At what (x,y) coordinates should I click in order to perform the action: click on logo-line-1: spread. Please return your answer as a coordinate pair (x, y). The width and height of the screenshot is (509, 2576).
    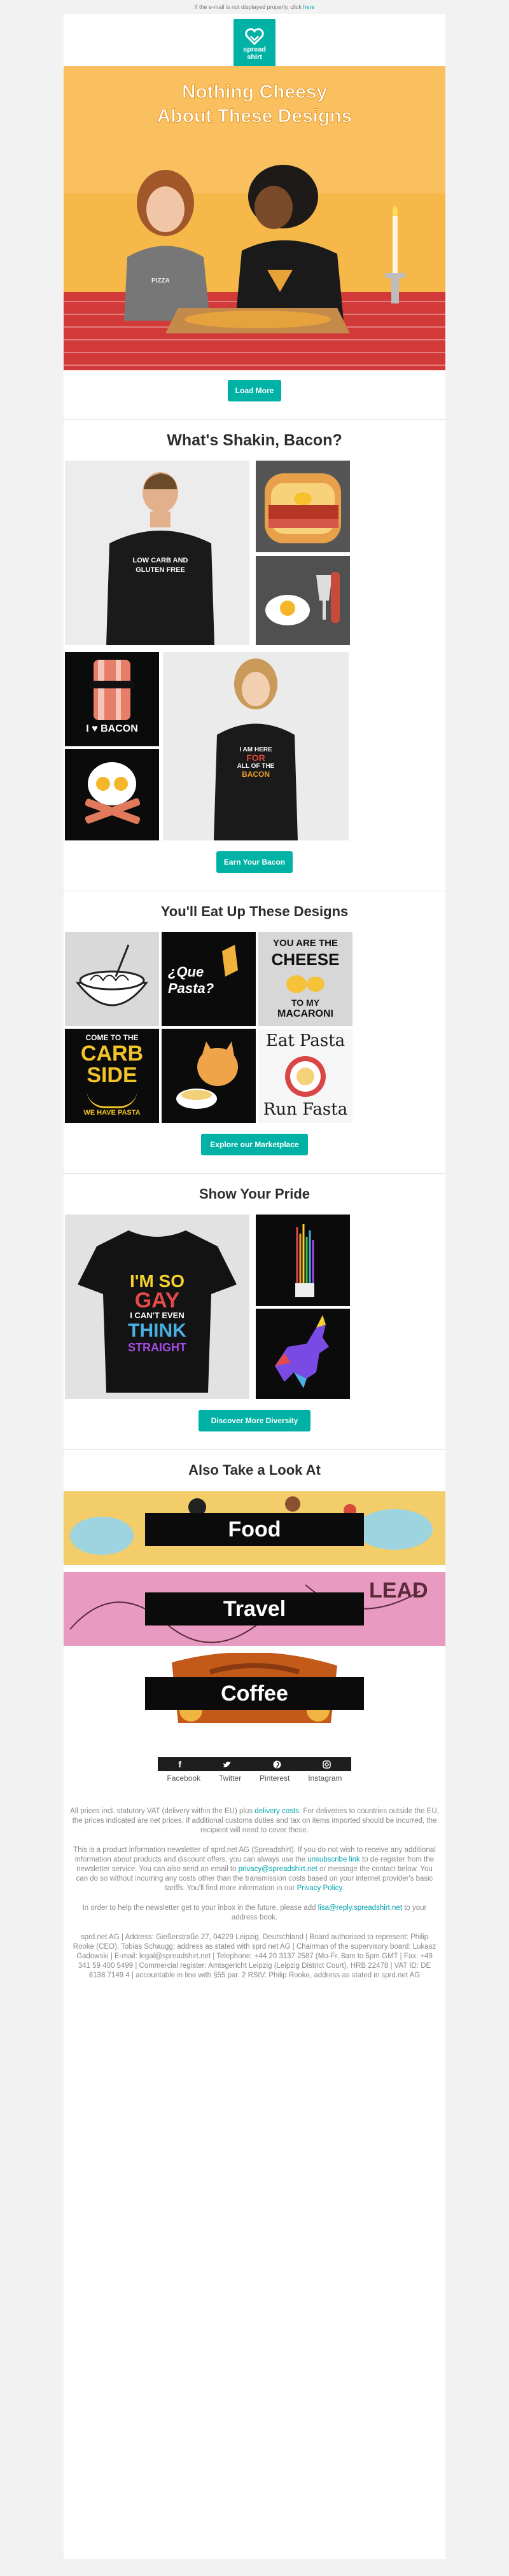
    Looking at the image, I should click on (254, 49).